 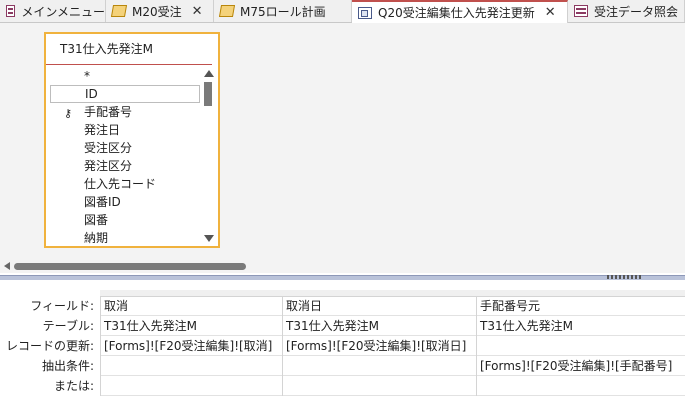 What do you see at coordinates (209, 238) in the screenshot?
I see `scroll-down-icon` at bounding box center [209, 238].